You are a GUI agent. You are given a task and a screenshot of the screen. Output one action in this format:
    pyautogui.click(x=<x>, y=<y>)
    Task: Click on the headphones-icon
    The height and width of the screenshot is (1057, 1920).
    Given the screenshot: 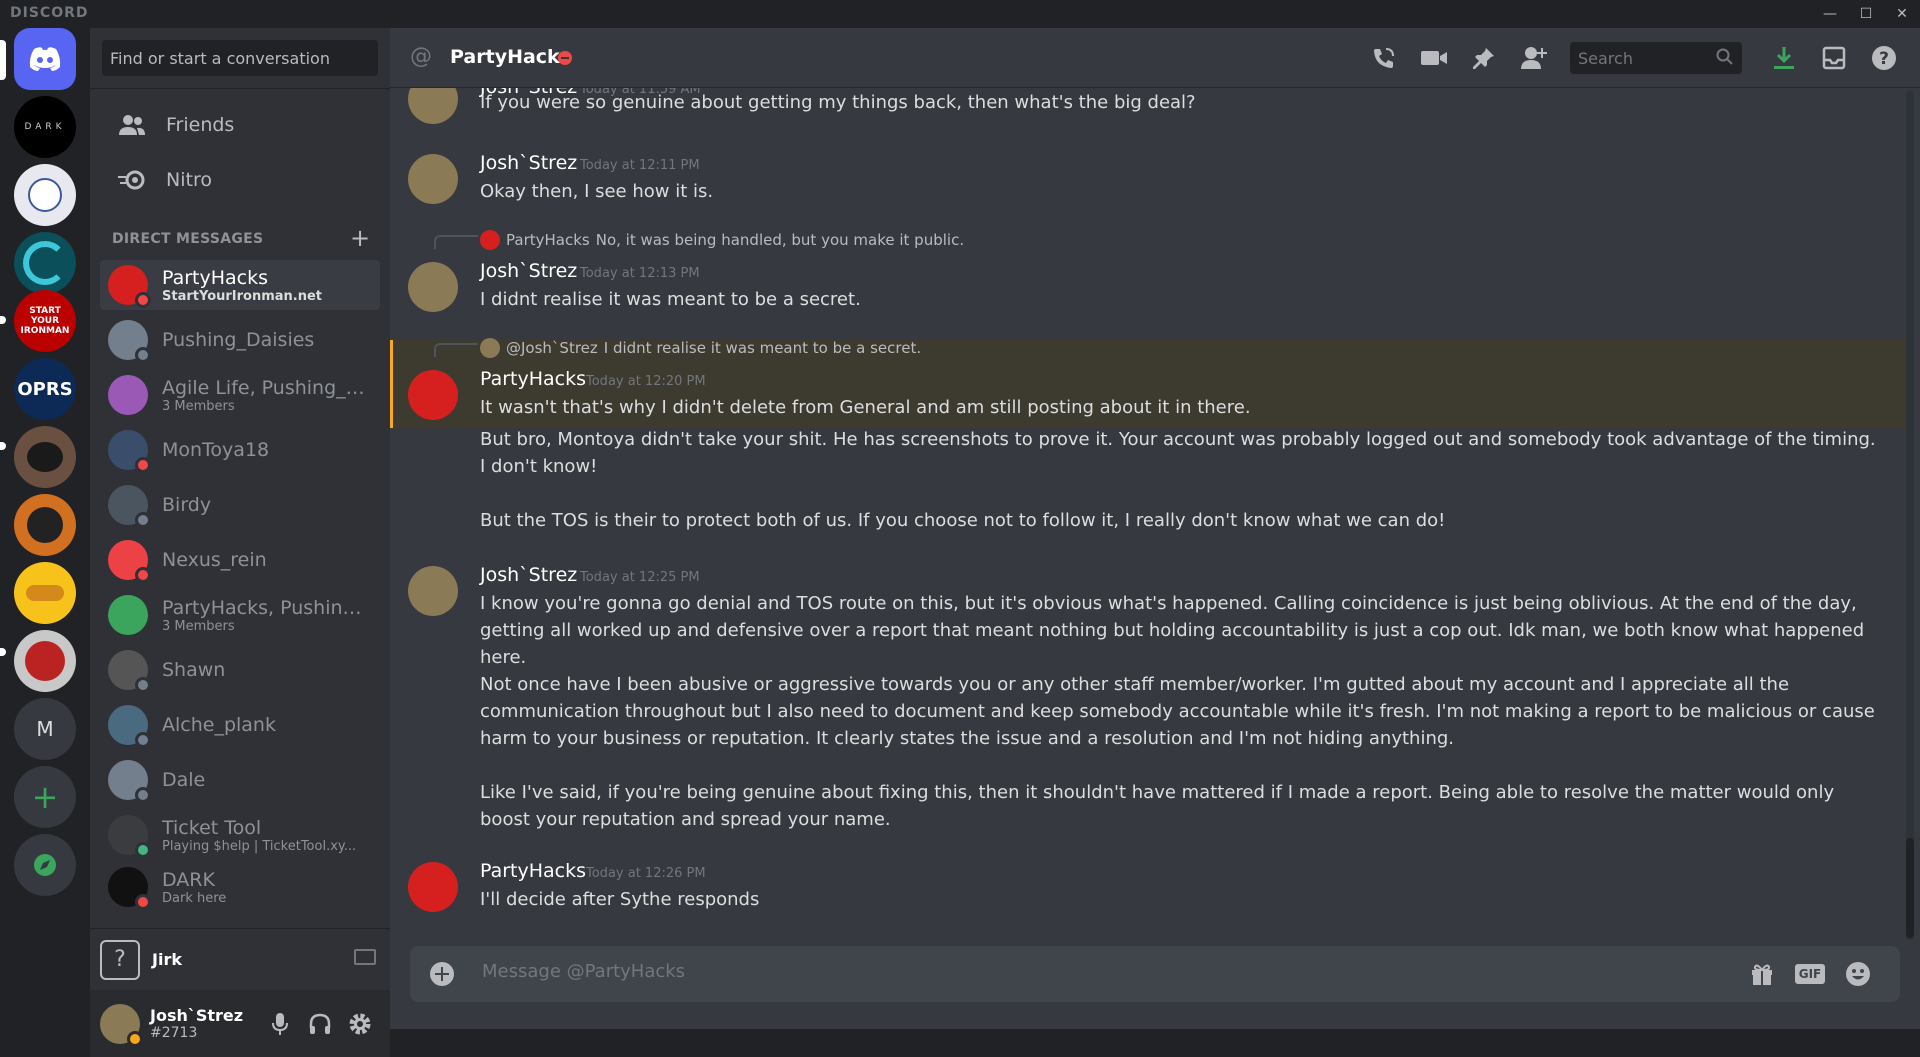 What is the action you would take?
    pyautogui.click(x=320, y=1026)
    